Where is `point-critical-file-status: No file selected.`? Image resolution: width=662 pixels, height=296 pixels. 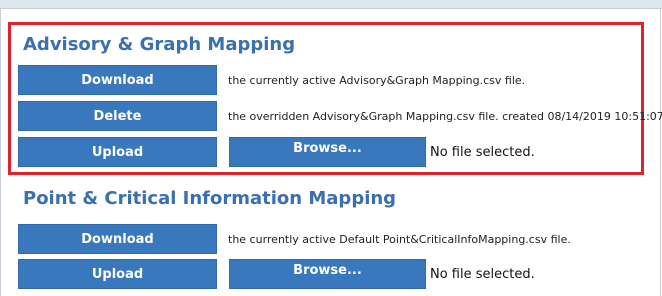
point-critical-file-status: No file selected. is located at coordinates (482, 274).